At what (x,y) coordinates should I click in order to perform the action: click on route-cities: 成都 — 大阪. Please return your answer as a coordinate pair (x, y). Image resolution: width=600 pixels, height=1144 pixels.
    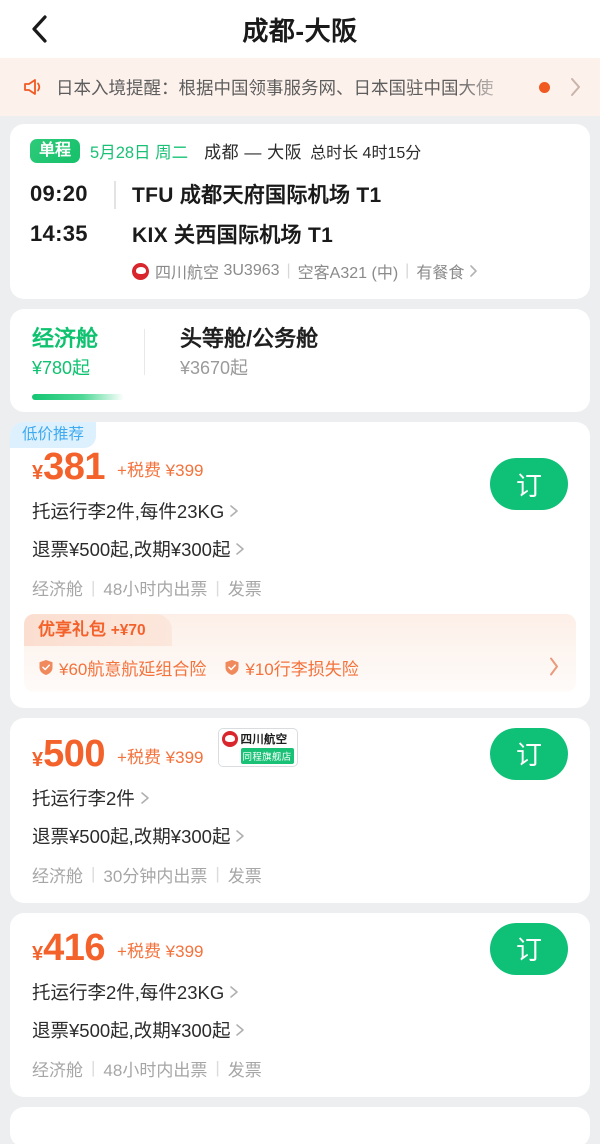
    Looking at the image, I should click on (253, 152).